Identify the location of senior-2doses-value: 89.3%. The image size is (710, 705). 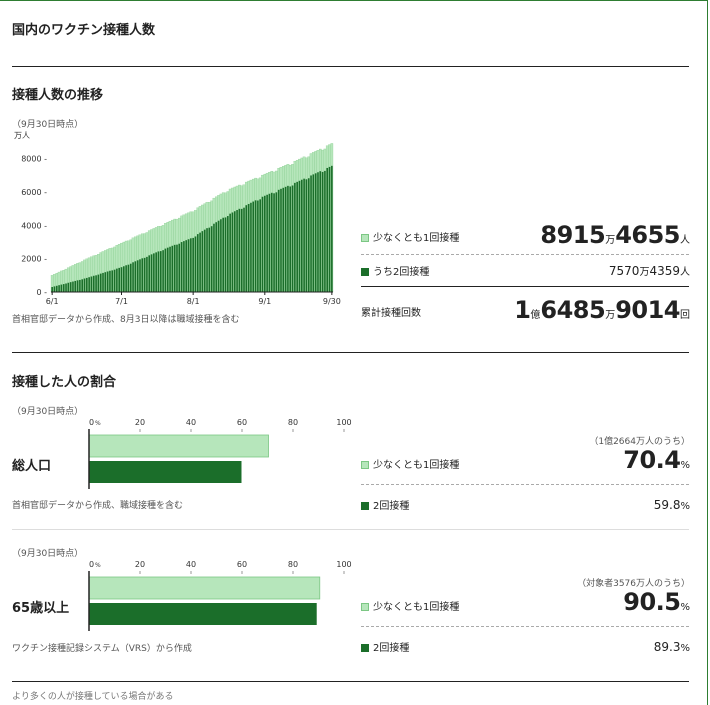
(672, 645).